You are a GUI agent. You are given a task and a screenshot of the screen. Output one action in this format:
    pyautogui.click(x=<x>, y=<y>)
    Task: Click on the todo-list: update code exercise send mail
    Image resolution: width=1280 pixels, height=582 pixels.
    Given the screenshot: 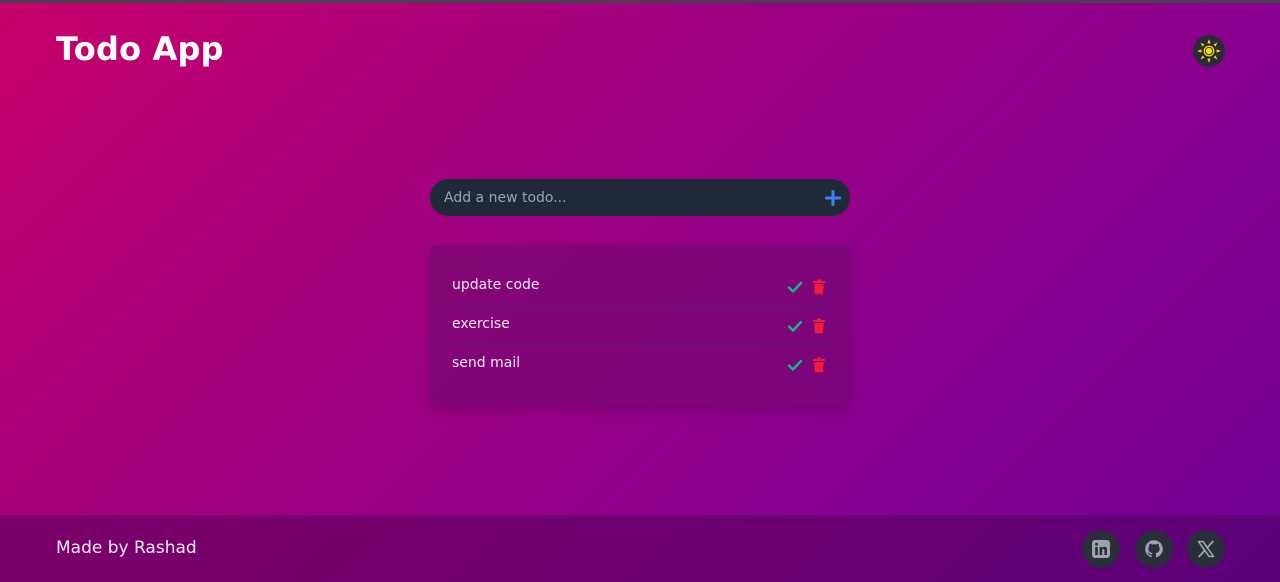 What is the action you would take?
    pyautogui.click(x=640, y=326)
    